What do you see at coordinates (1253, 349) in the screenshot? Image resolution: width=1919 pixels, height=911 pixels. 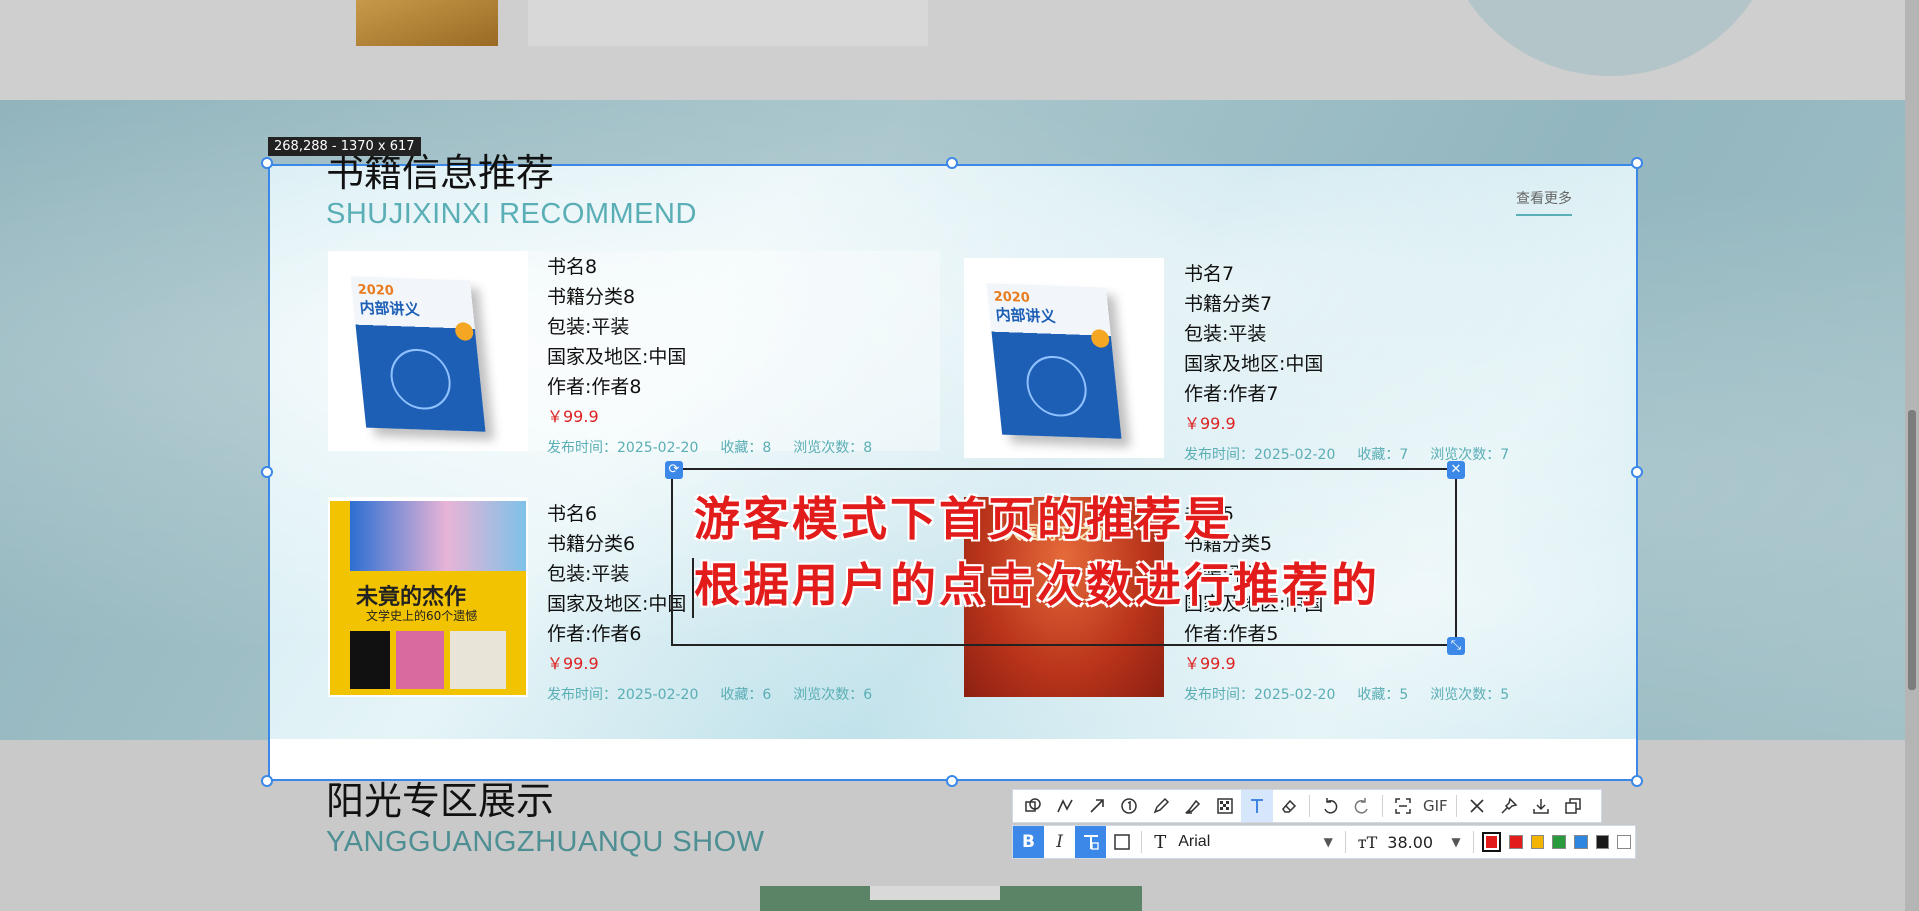 I see `book-info-7: 书名7 书籍分类7 包装:平装 国家及地区:中国 作者:作者7 ￥99.9` at bounding box center [1253, 349].